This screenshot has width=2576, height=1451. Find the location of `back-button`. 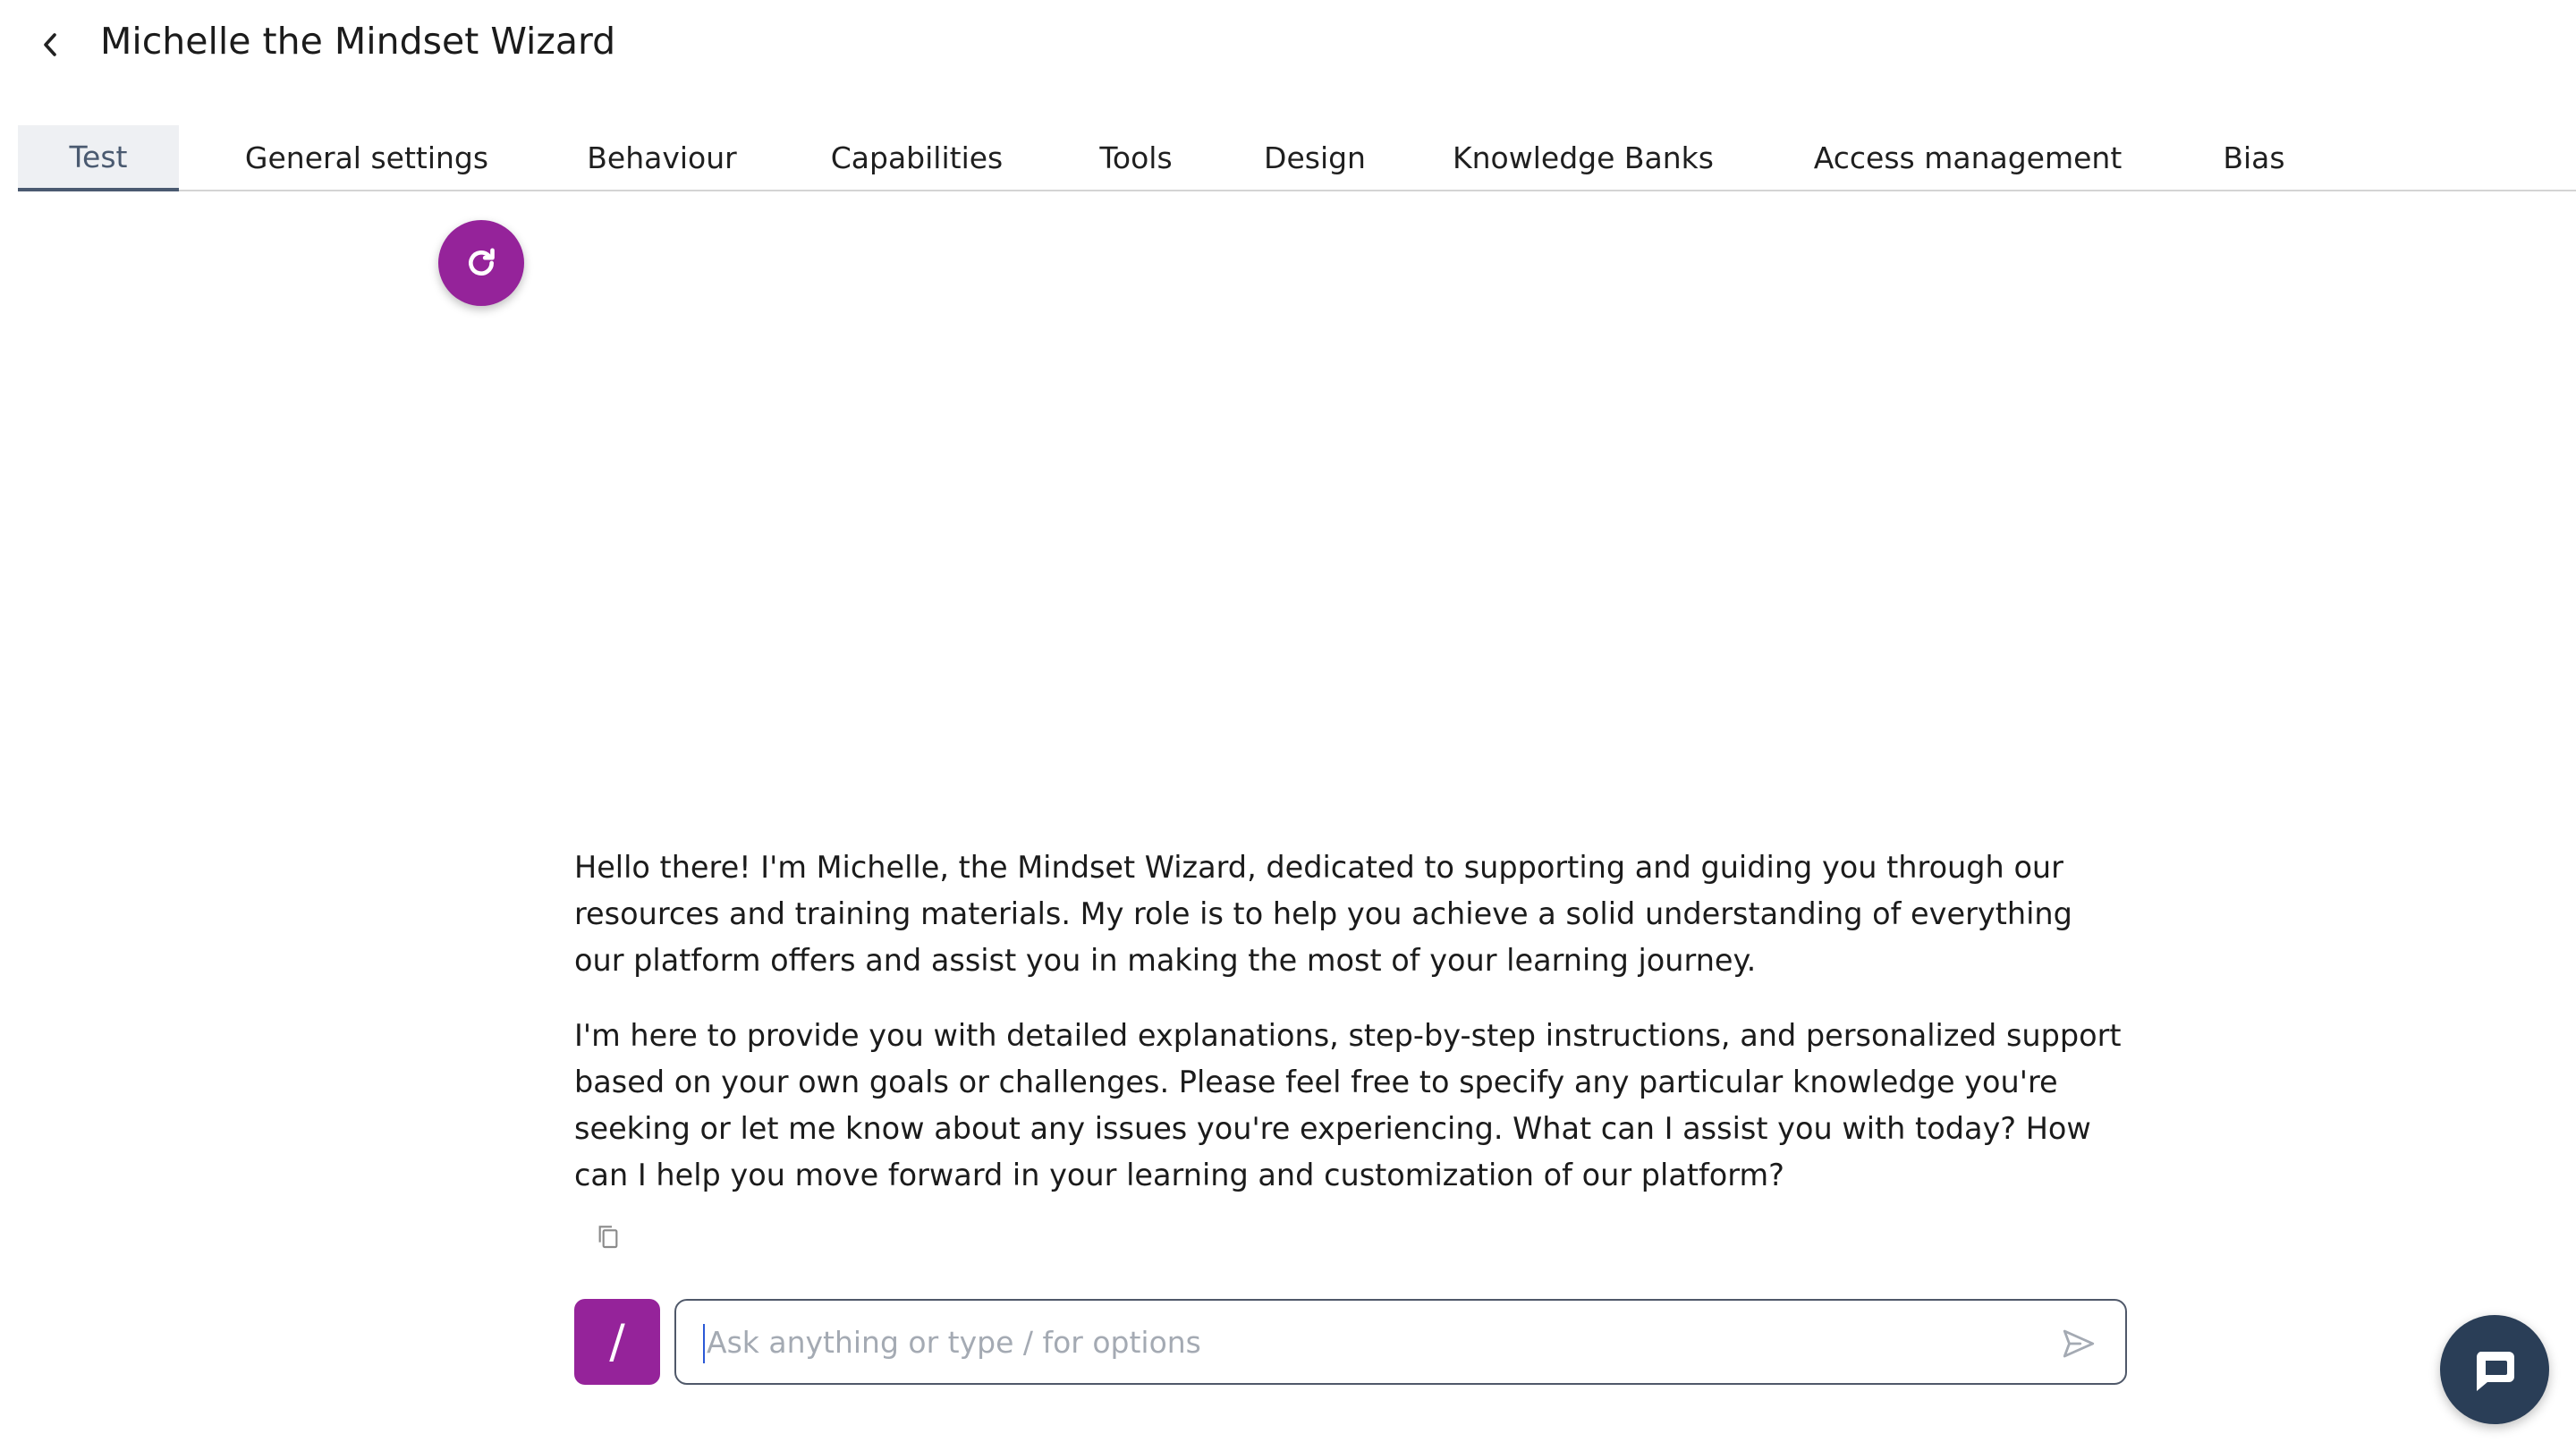

back-button is located at coordinates (50, 44).